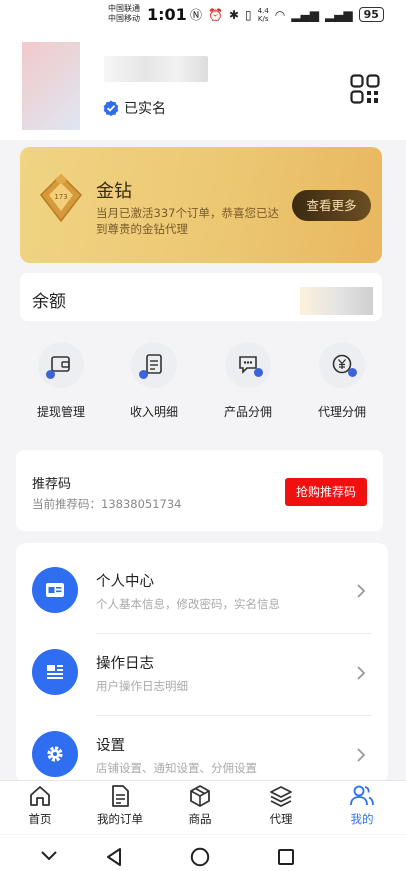 The width and height of the screenshot is (406, 871). Describe the element at coordinates (125, 664) in the screenshot. I see `menu-item-title: 操作日志` at that location.